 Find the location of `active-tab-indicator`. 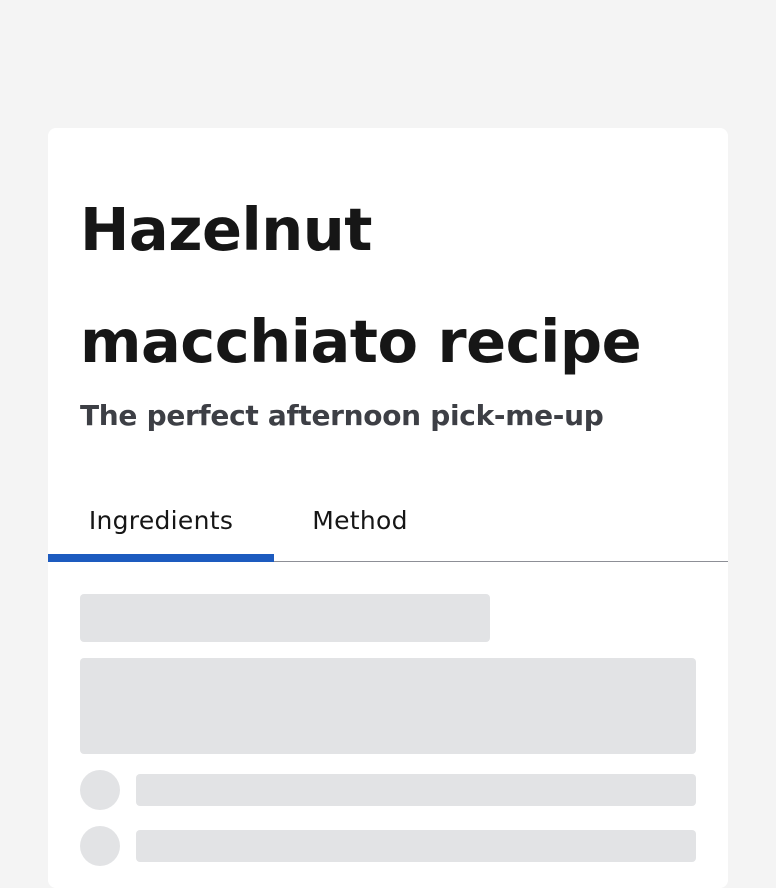

active-tab-indicator is located at coordinates (161, 558).